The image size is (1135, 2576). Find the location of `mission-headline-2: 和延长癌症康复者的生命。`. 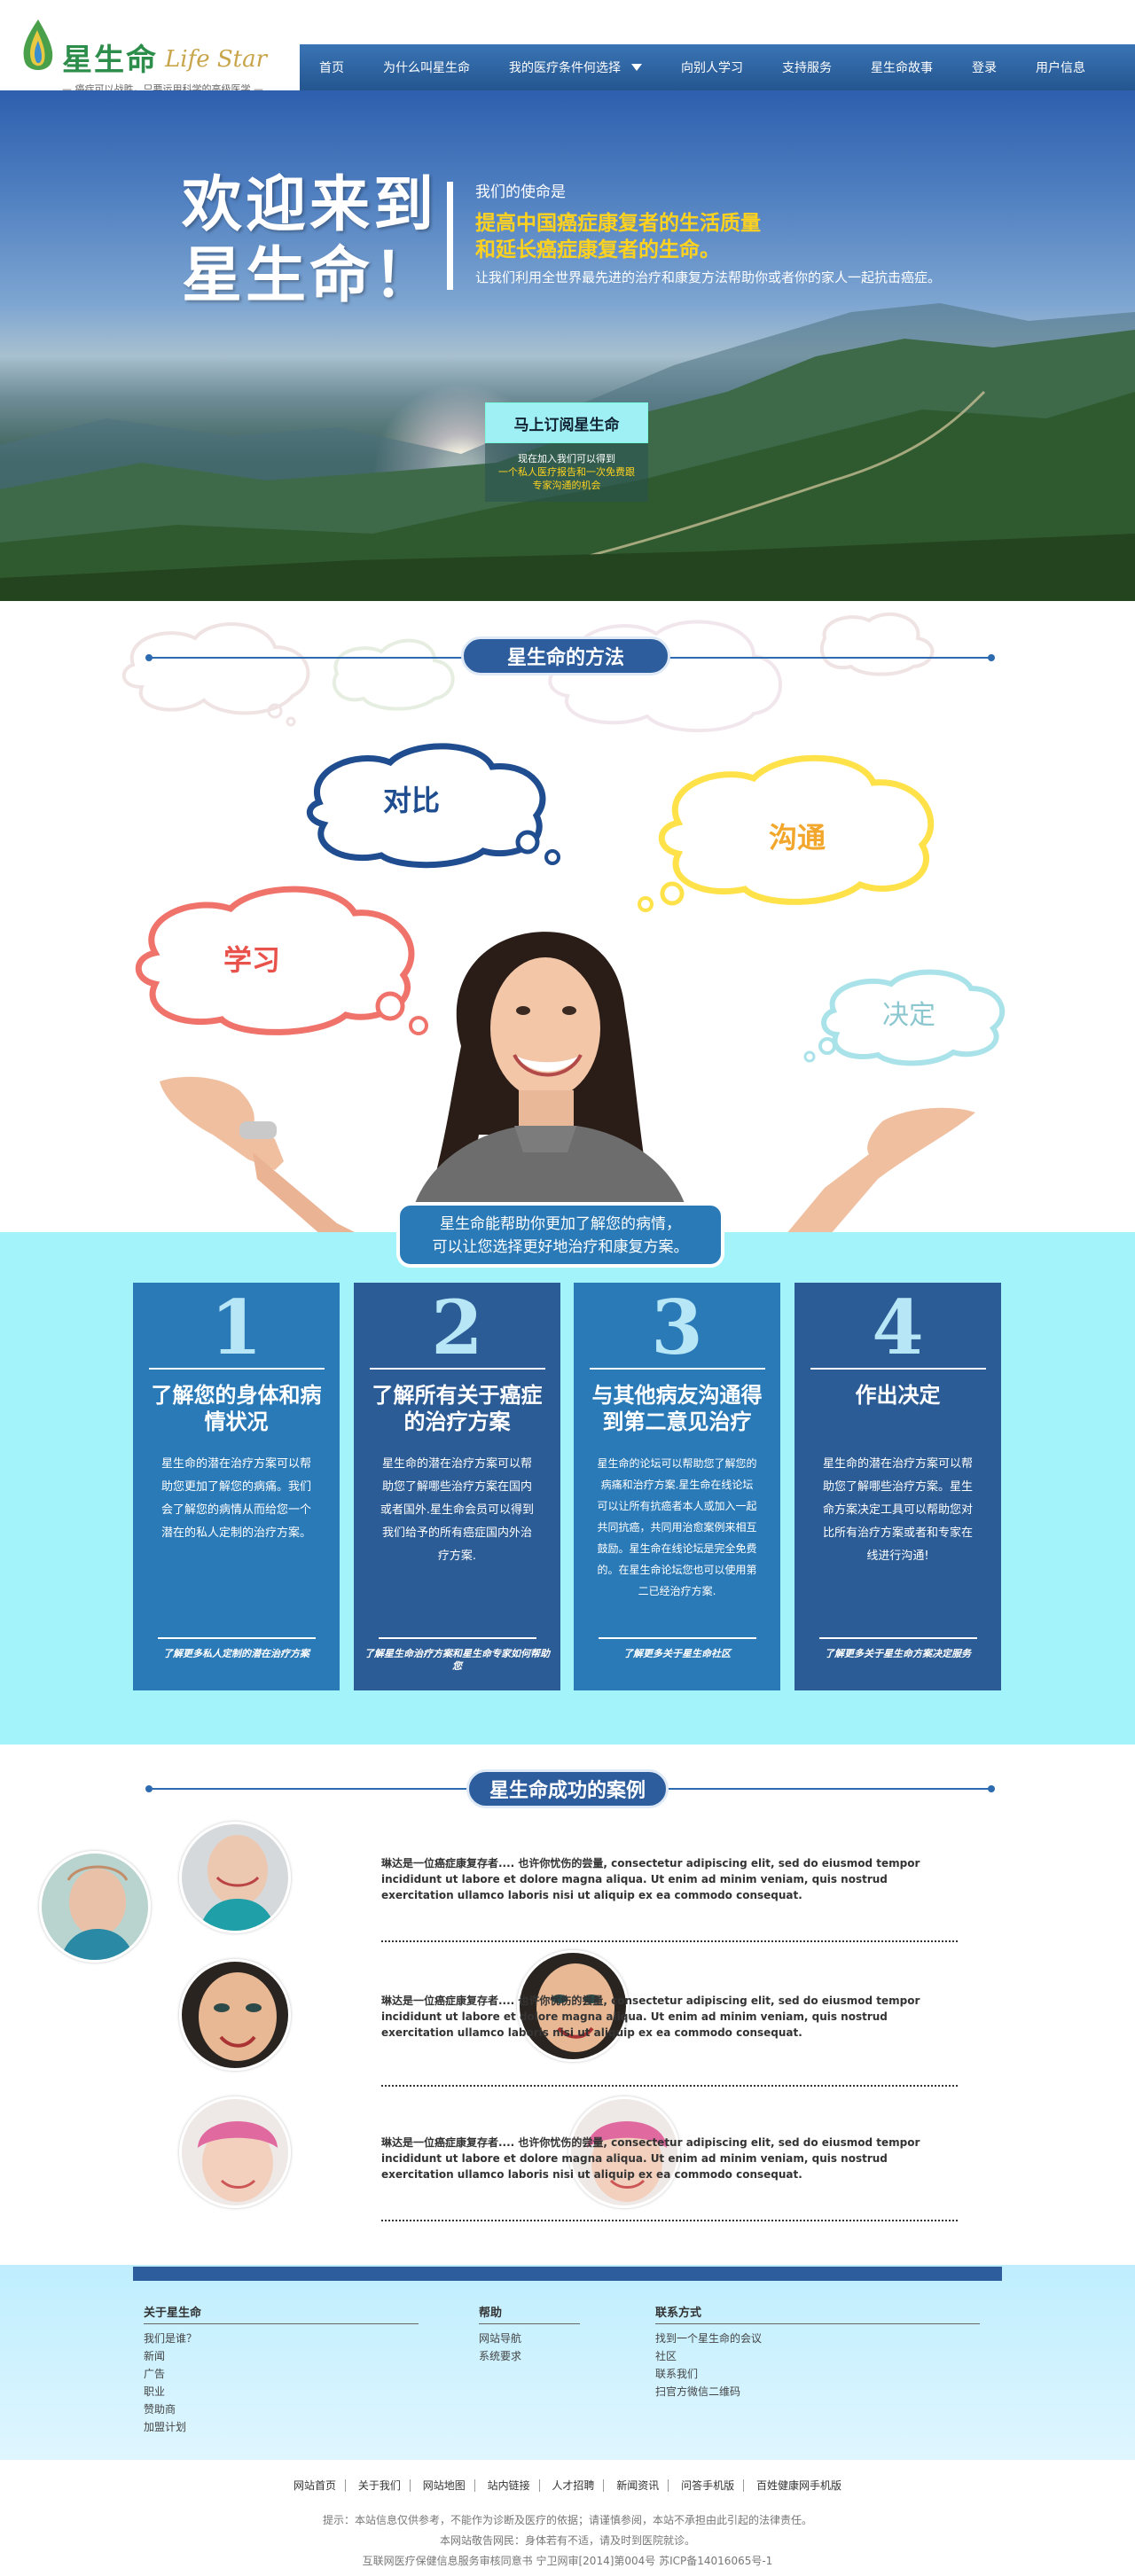

mission-headline-2: 和延长癌症康复者的生命。 is located at coordinates (597, 250).